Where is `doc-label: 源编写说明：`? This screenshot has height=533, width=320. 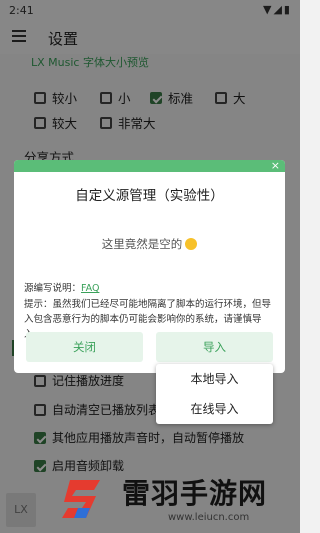
doc-label: 源编写说明： is located at coordinates (53, 288).